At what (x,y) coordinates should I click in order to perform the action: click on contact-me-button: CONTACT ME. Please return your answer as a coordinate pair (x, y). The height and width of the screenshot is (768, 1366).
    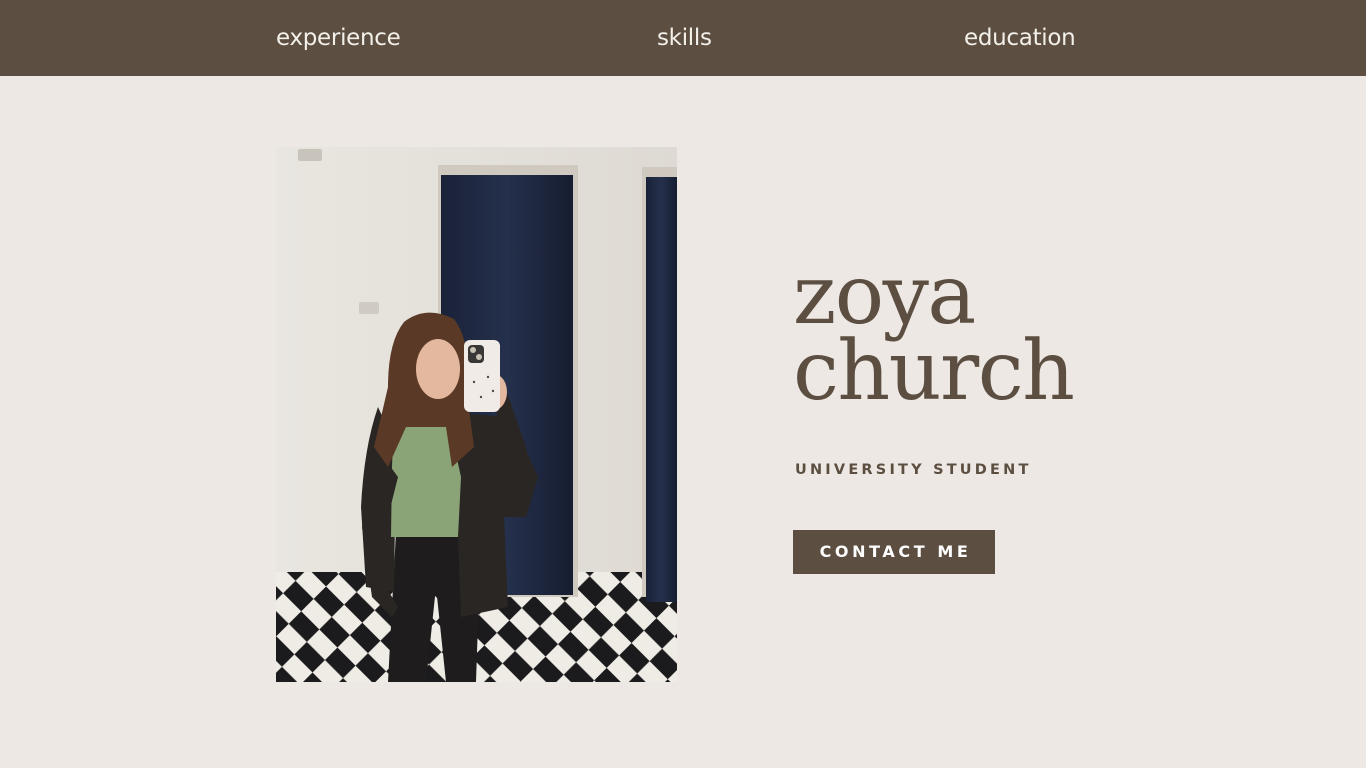
    Looking at the image, I should click on (894, 552).